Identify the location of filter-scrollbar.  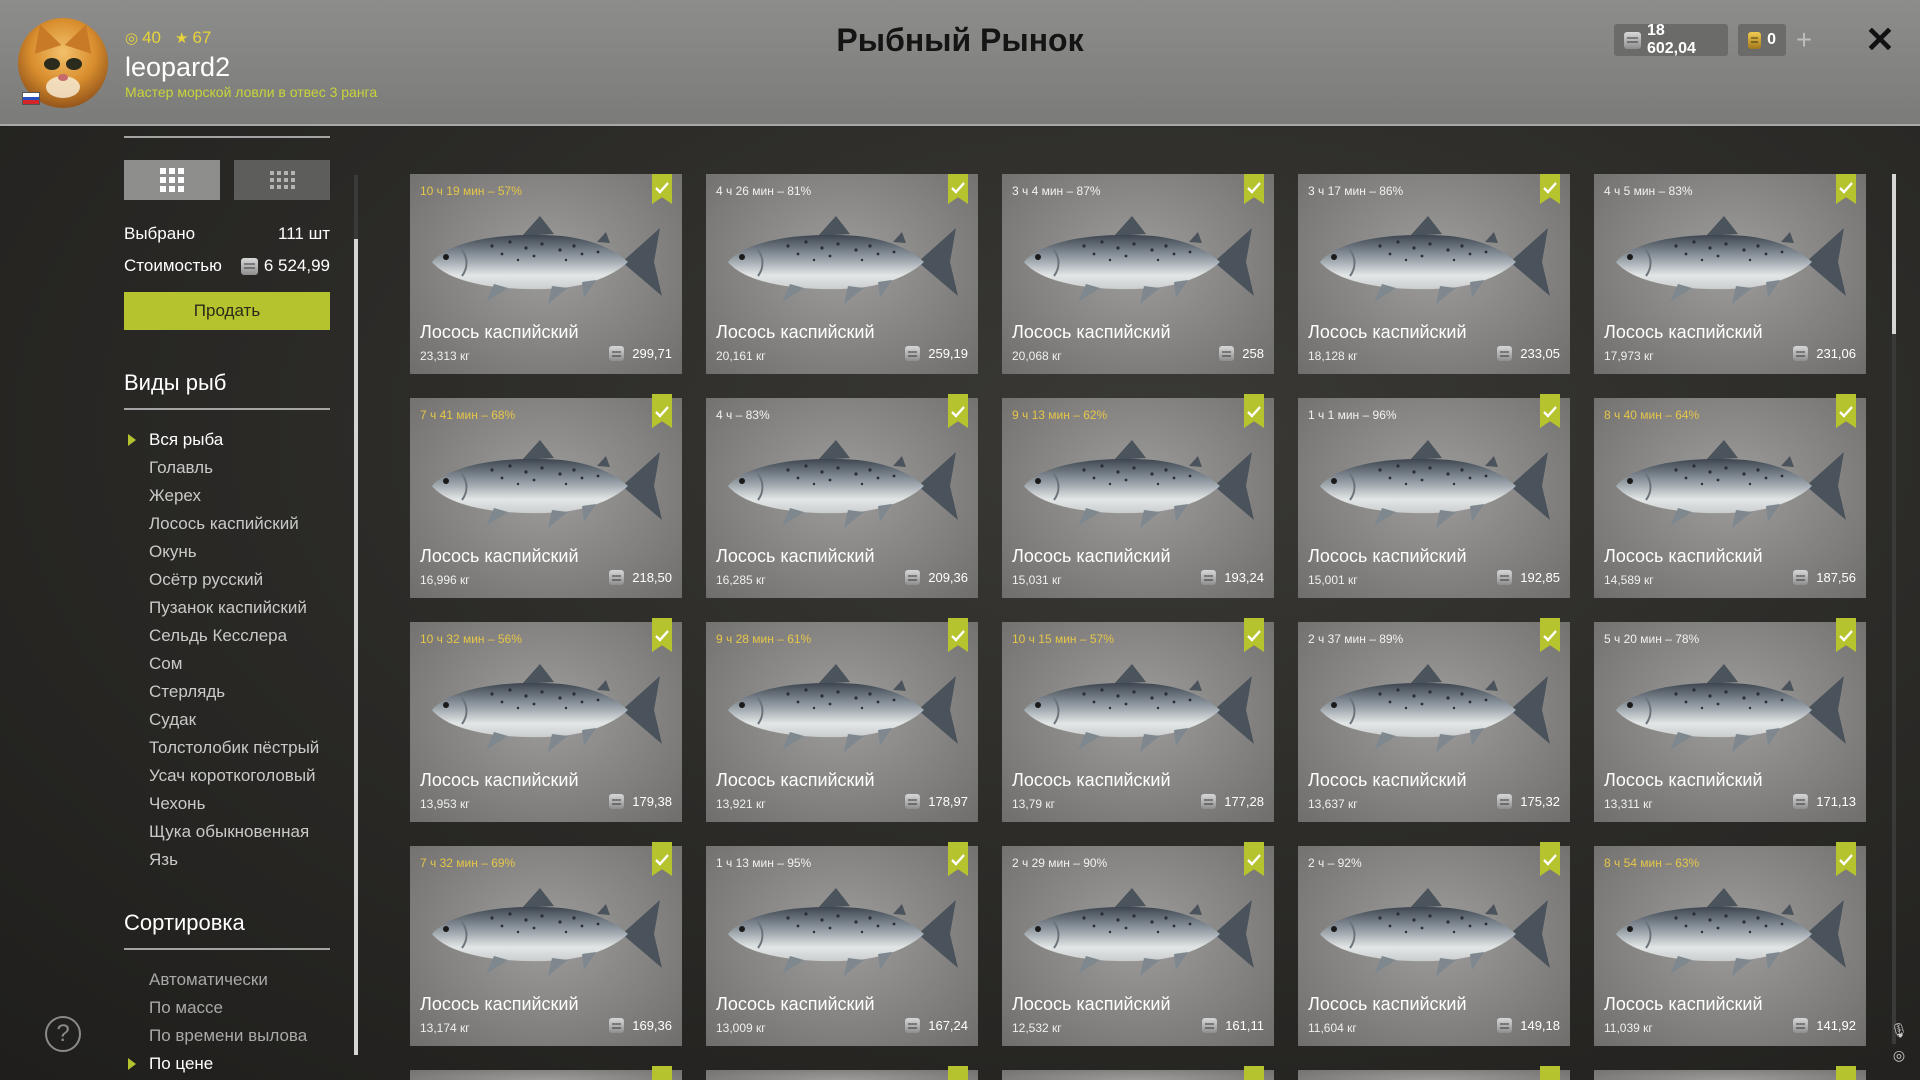
(356, 615).